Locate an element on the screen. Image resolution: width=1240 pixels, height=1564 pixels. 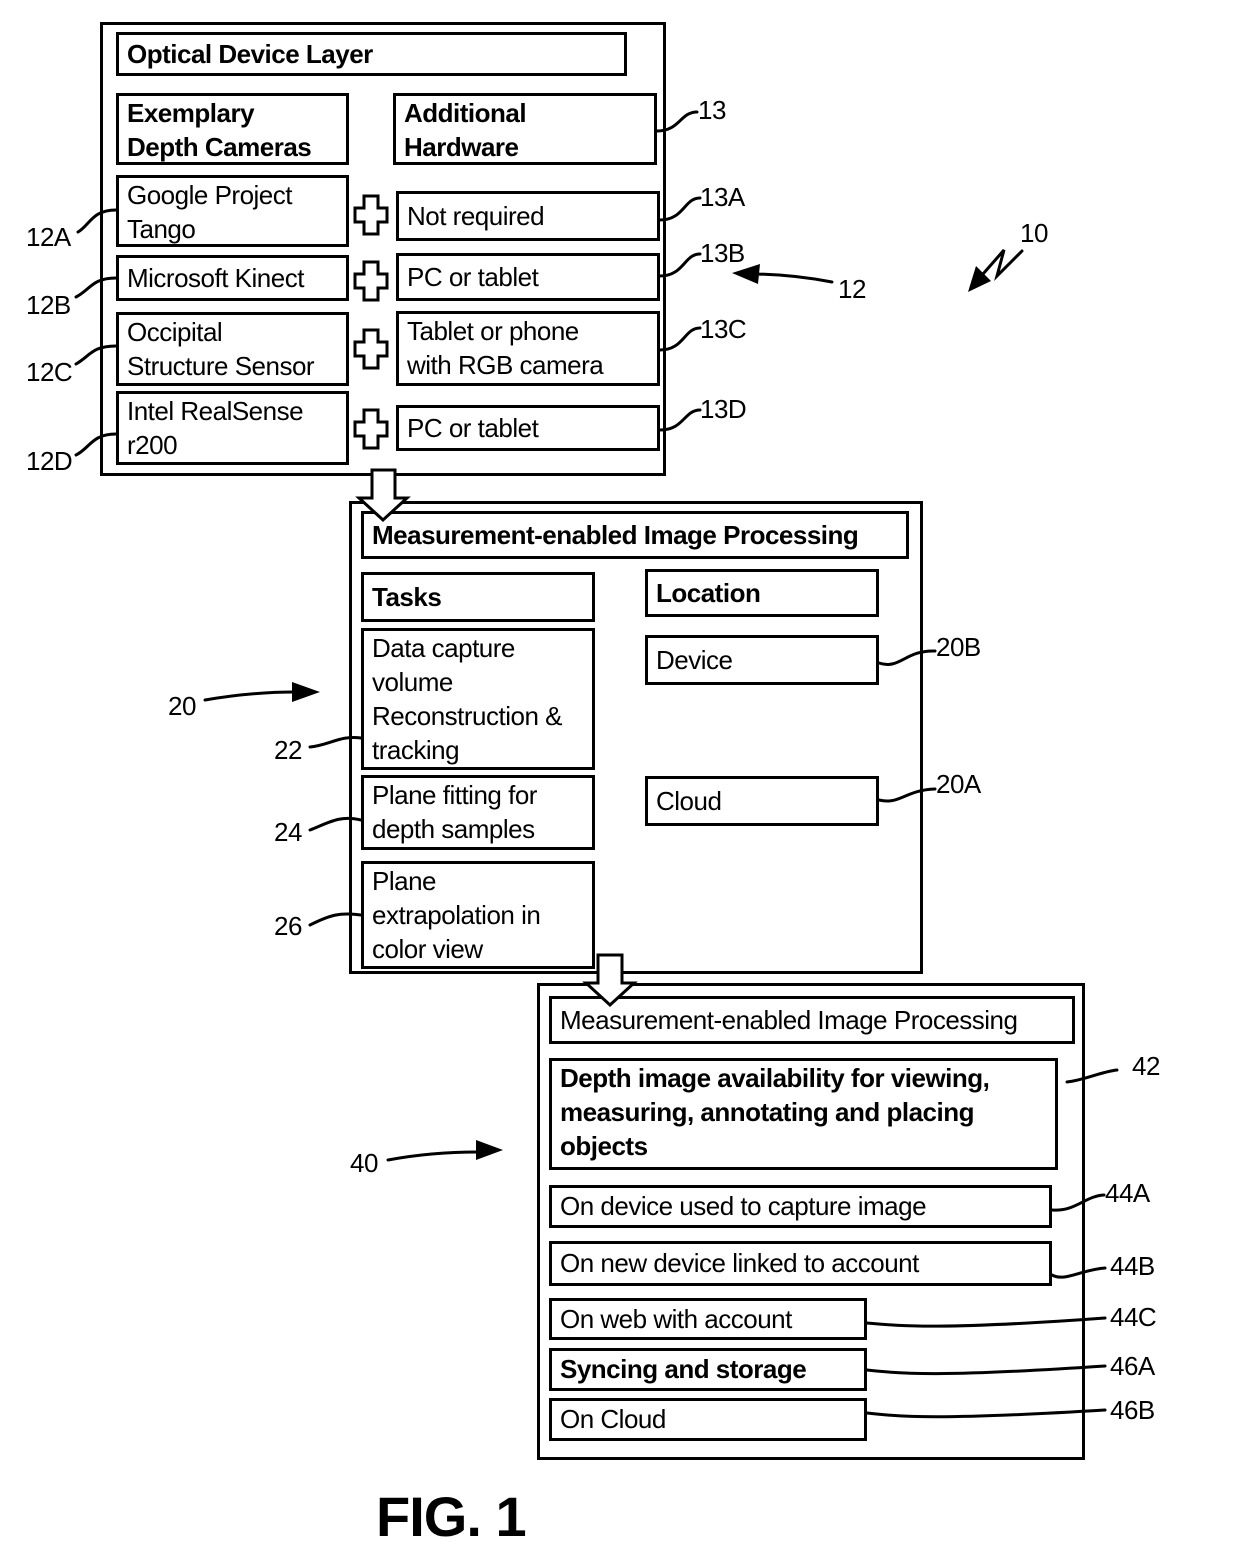
hardware-box-13a: Not required is located at coordinates (528, 216).